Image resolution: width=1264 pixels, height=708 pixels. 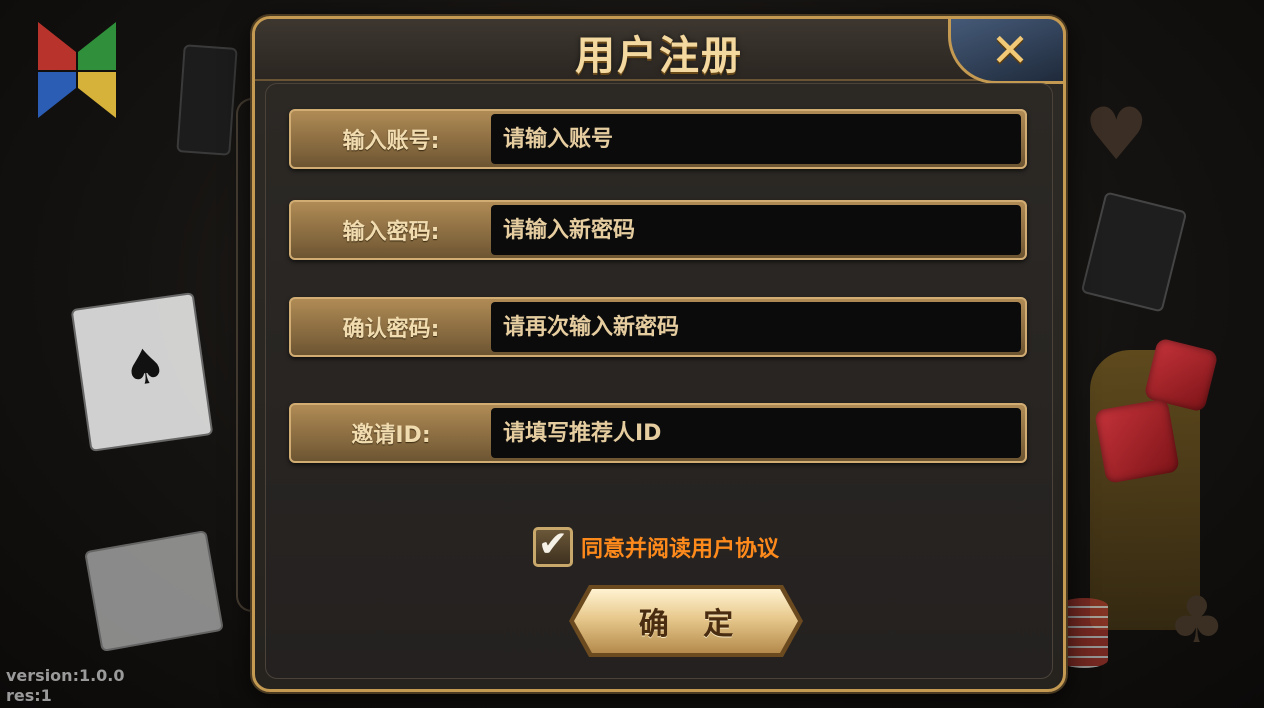 I want to click on confirm-password-label: 确认密码:, so click(x=391, y=329).